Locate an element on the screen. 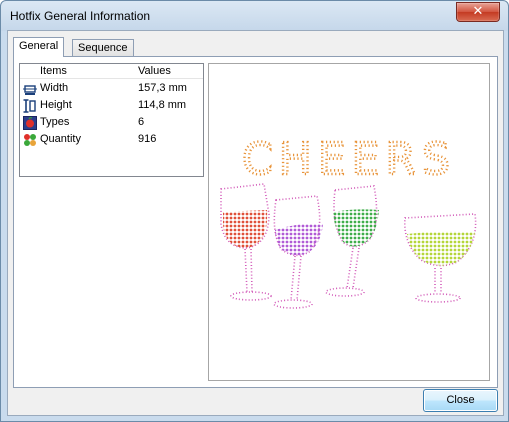 This screenshot has width=509, height=422. property-value: 114,8 mm is located at coordinates (162, 105).